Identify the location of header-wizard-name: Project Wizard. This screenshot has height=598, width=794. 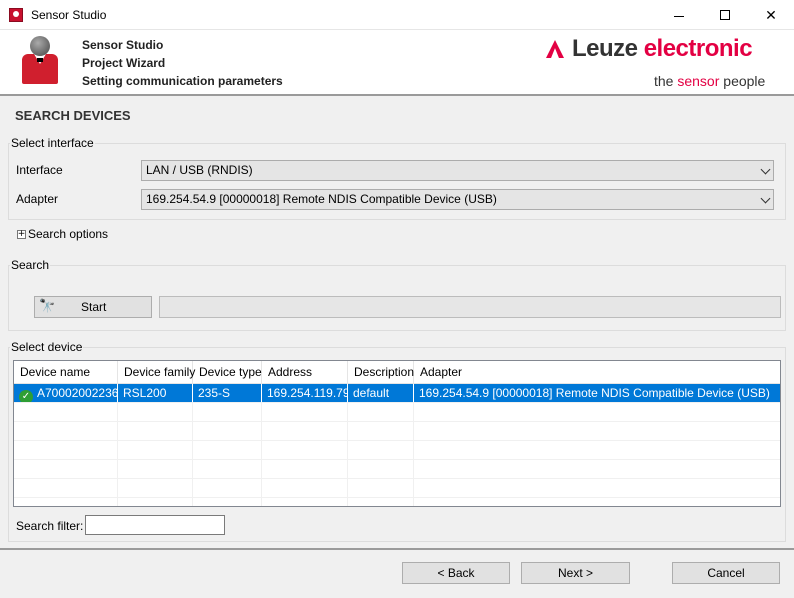
(124, 63).